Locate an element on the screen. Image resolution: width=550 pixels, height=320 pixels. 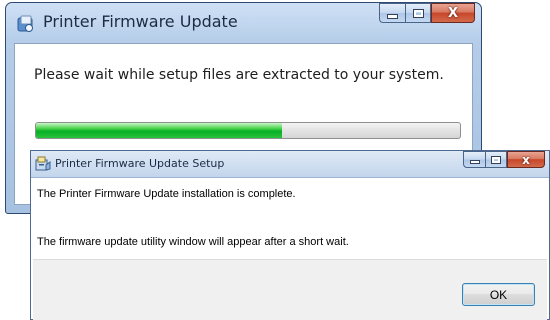
maximize-button is located at coordinates (418, 13).